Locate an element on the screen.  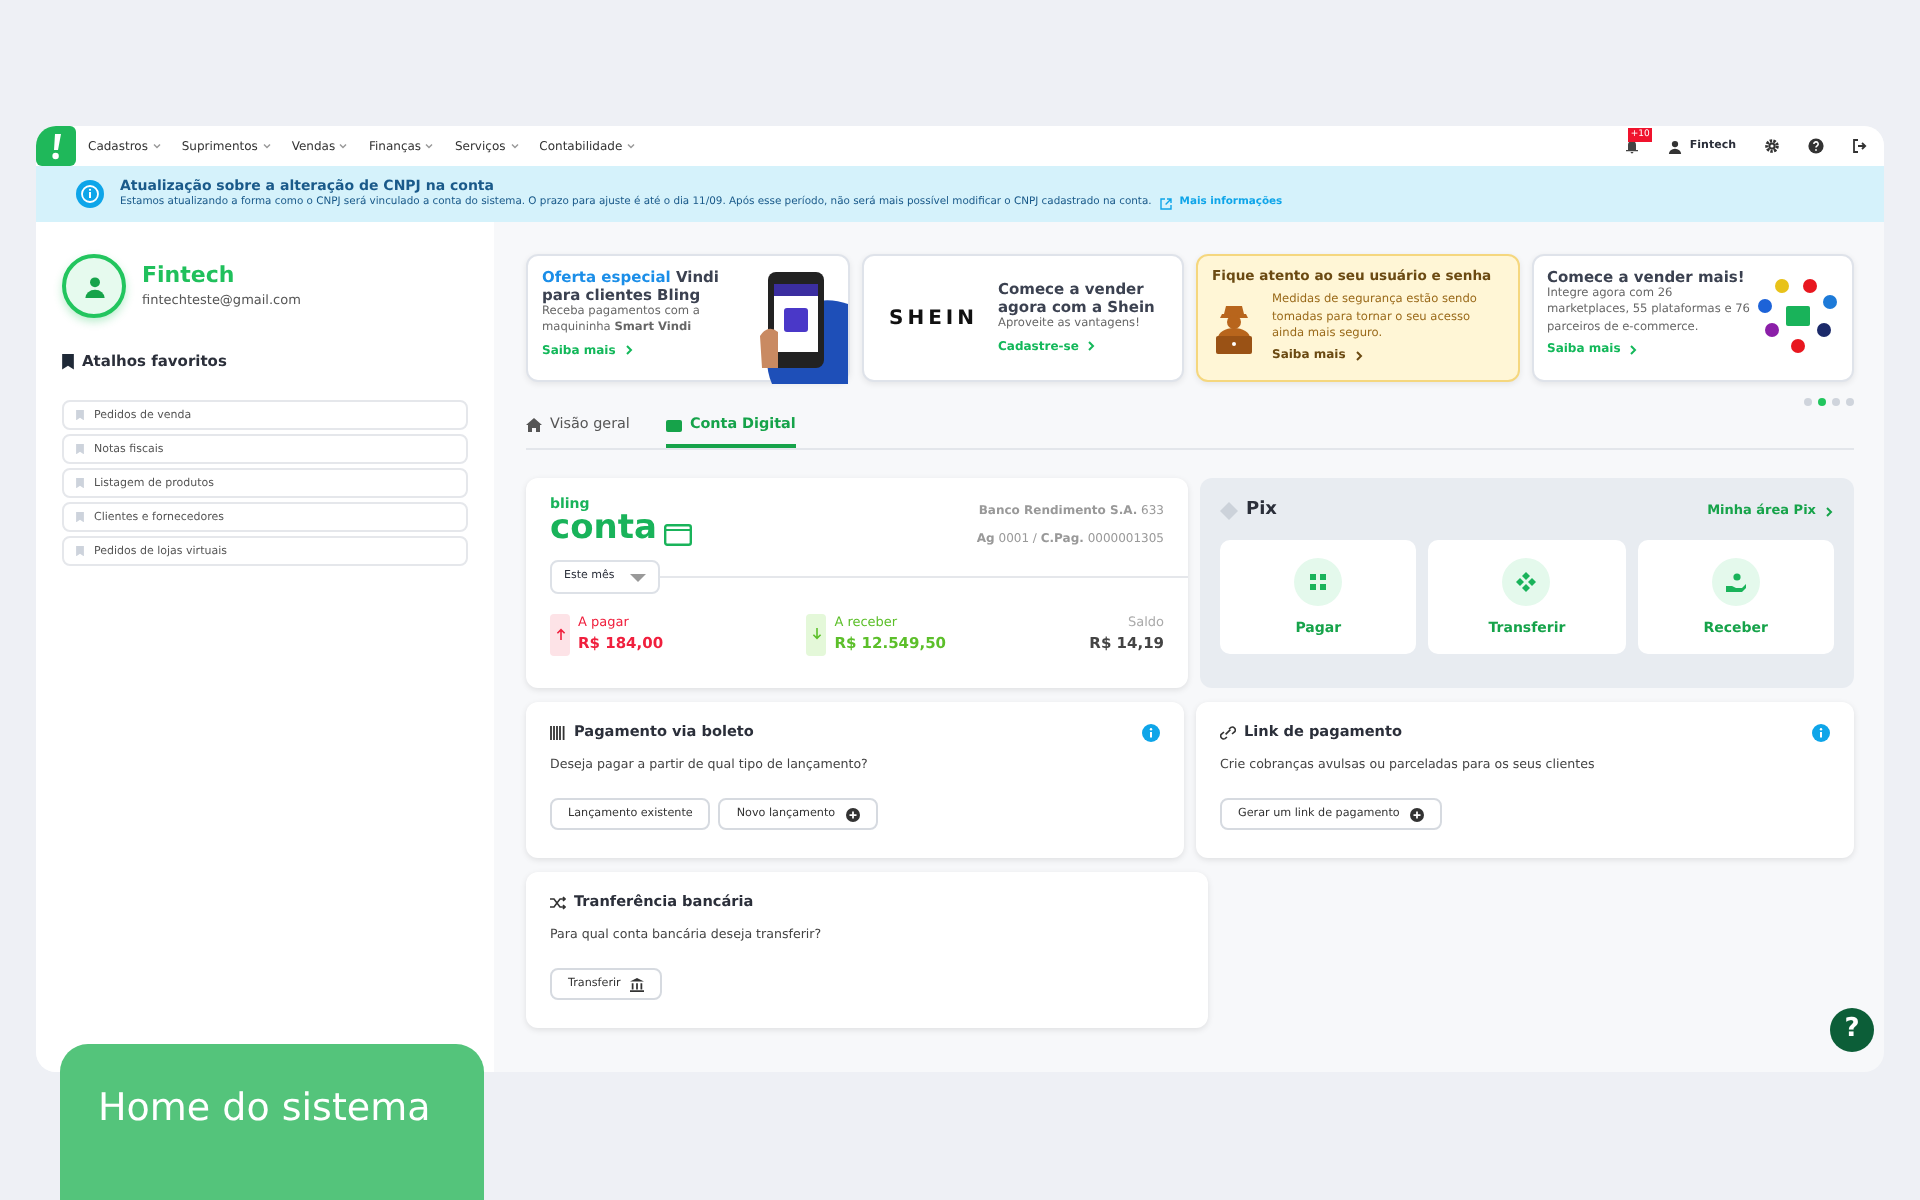
logo-text: conta is located at coordinates (603, 528).